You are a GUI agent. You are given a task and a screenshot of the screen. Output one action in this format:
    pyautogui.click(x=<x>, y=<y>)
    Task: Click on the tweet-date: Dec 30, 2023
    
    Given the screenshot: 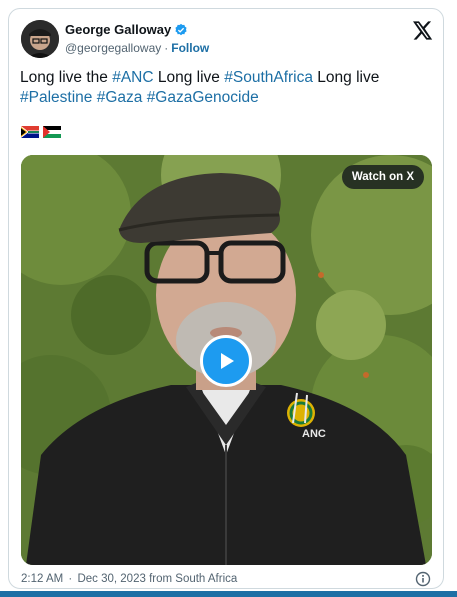 What is the action you would take?
    pyautogui.click(x=111, y=579)
    